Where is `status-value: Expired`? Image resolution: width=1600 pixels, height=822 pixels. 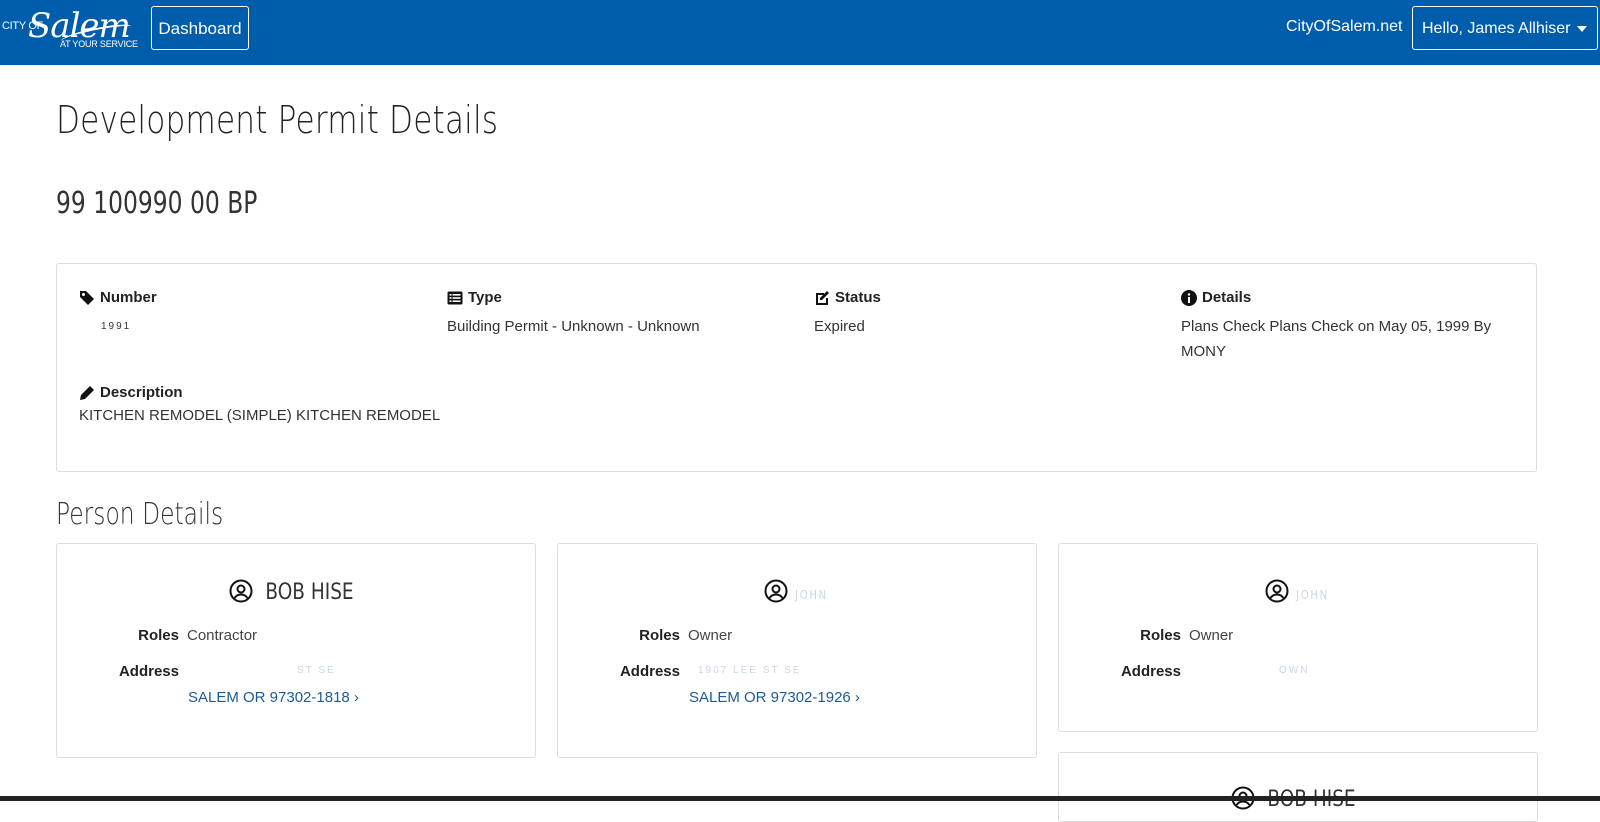
status-value: Expired is located at coordinates (839, 326).